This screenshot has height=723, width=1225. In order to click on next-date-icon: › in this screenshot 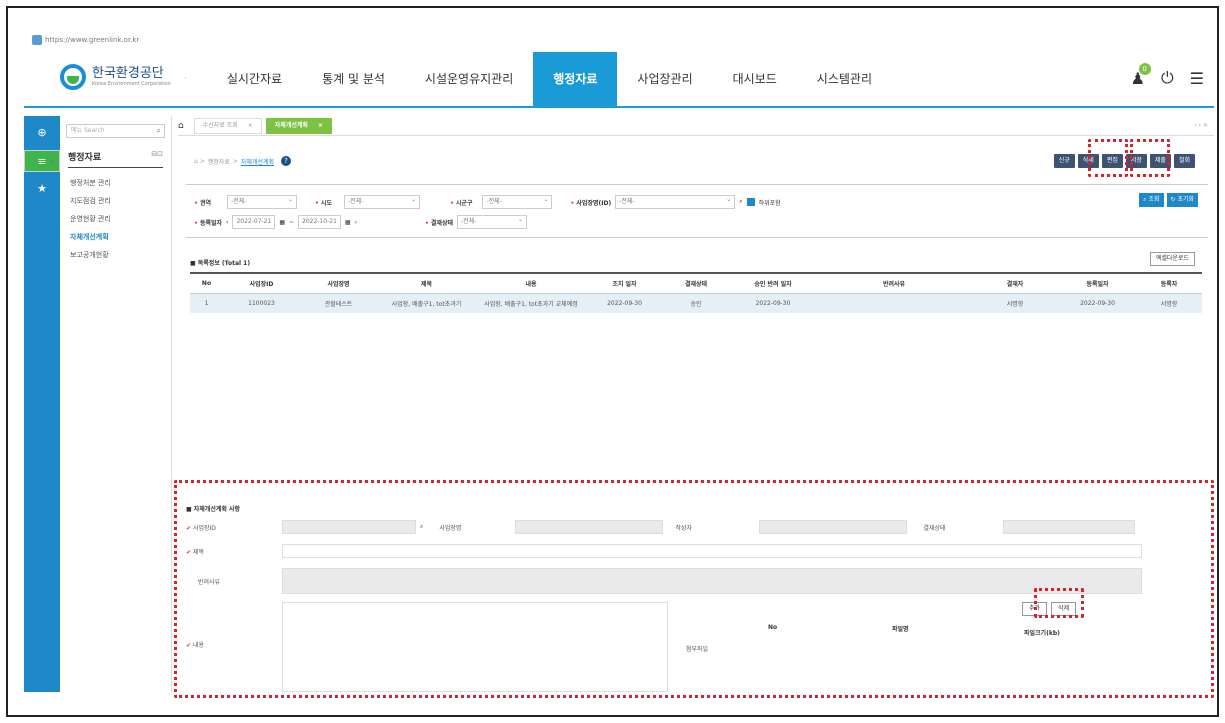, I will do `click(356, 222)`.